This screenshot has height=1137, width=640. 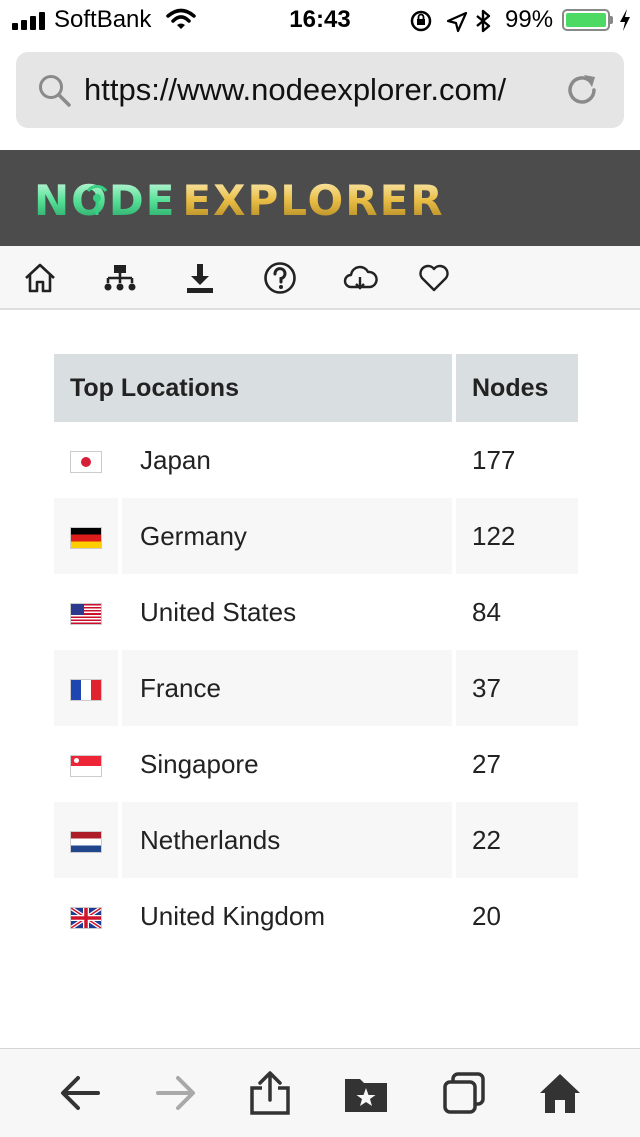 I want to click on country-name: Japan, so click(x=175, y=459).